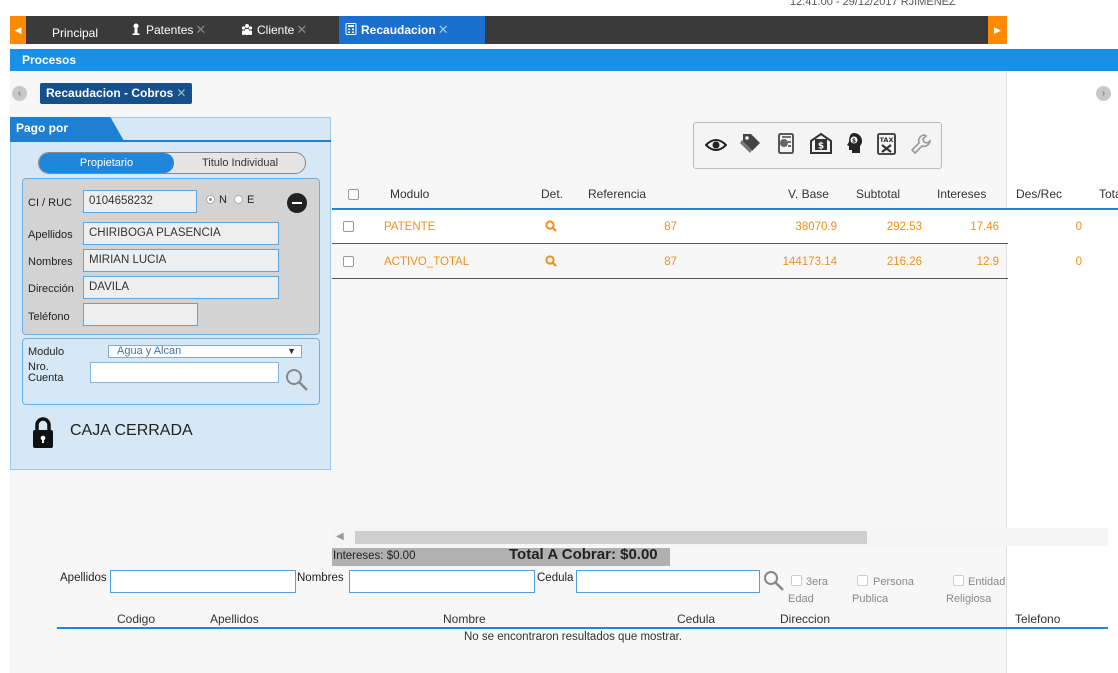  I want to click on col-intereses-header: Intereses, so click(961, 194).